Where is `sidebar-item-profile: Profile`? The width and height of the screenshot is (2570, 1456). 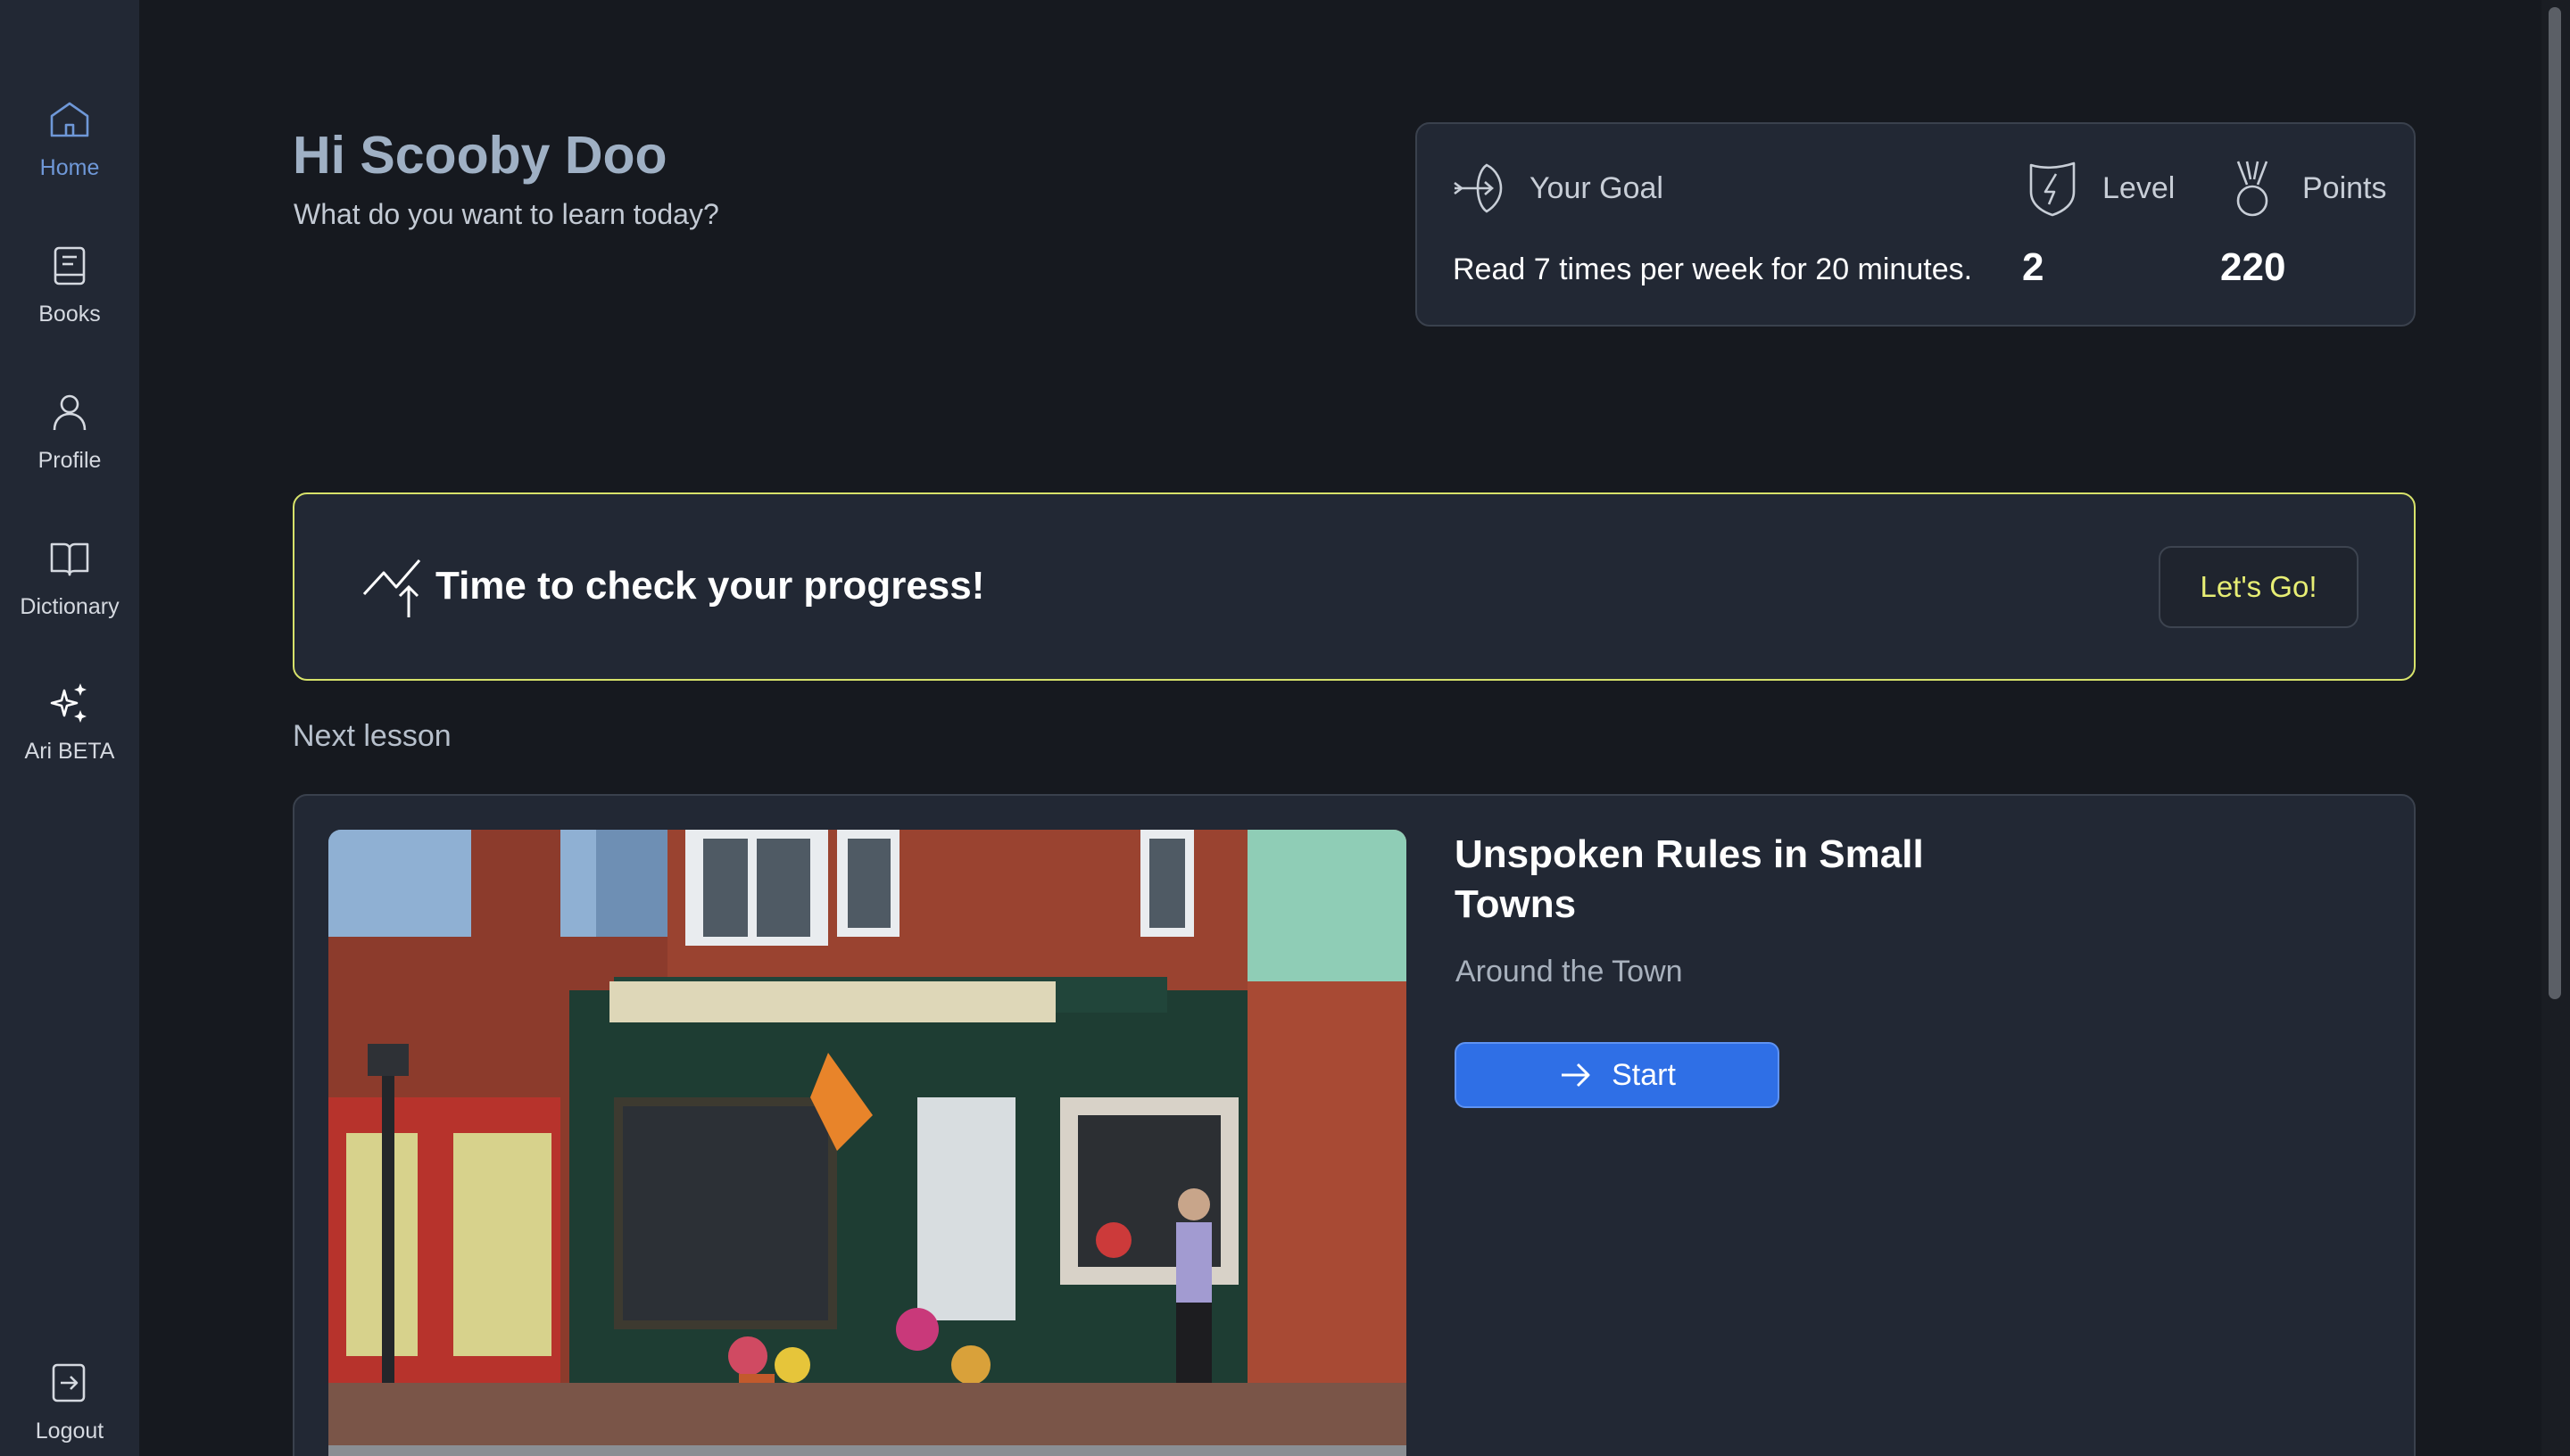 sidebar-item-profile: Profile is located at coordinates (70, 442).